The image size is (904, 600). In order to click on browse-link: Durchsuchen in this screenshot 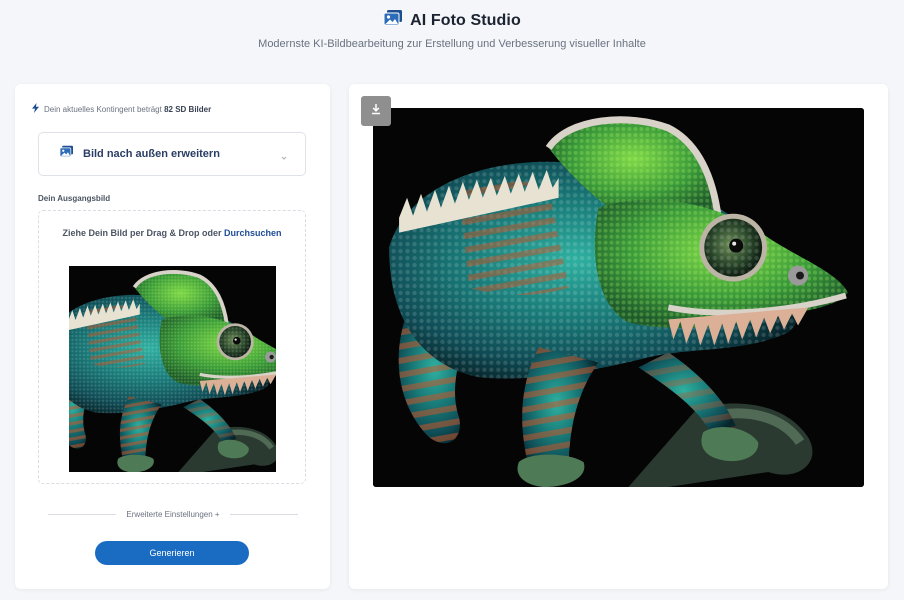, I will do `click(253, 233)`.